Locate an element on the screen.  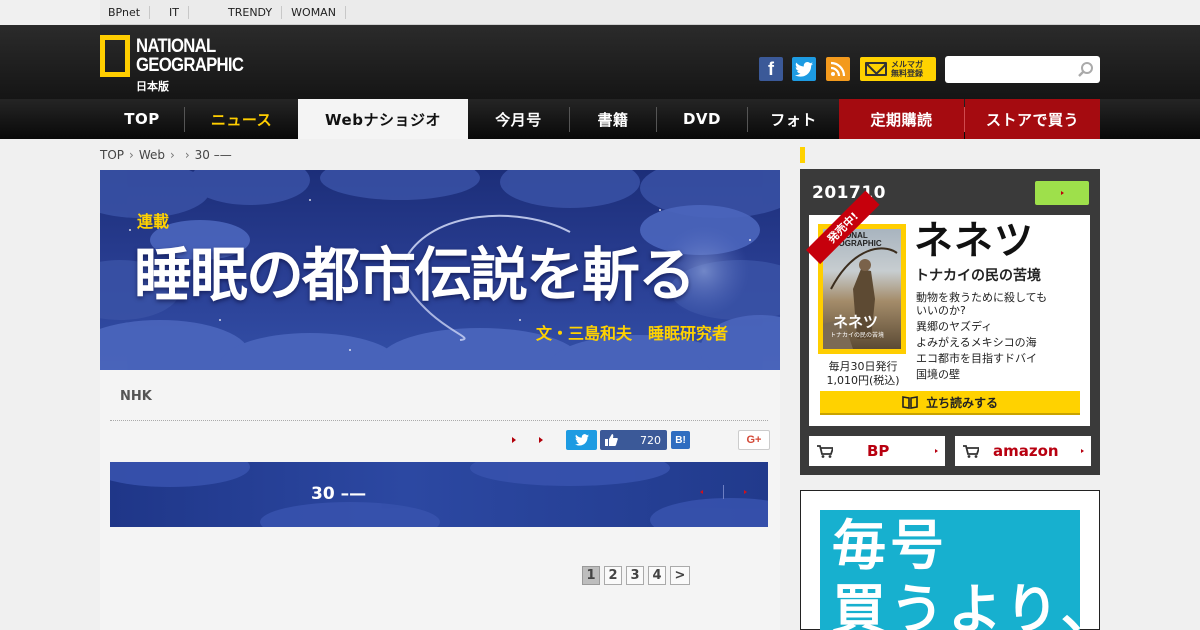
facebook-like-button: 720 is located at coordinates (633, 440).